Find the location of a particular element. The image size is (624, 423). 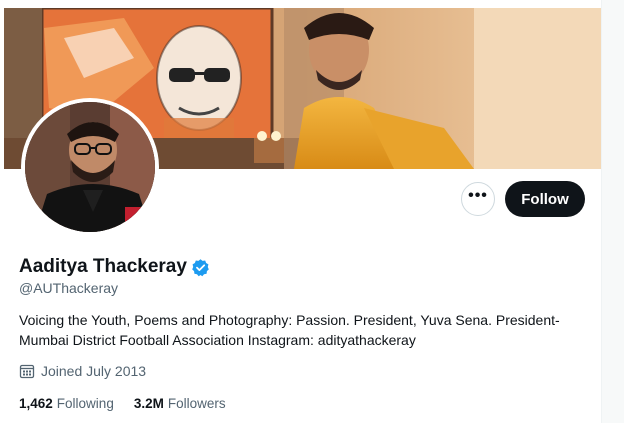

more-horizontal-icon: ••• is located at coordinates (478, 195).